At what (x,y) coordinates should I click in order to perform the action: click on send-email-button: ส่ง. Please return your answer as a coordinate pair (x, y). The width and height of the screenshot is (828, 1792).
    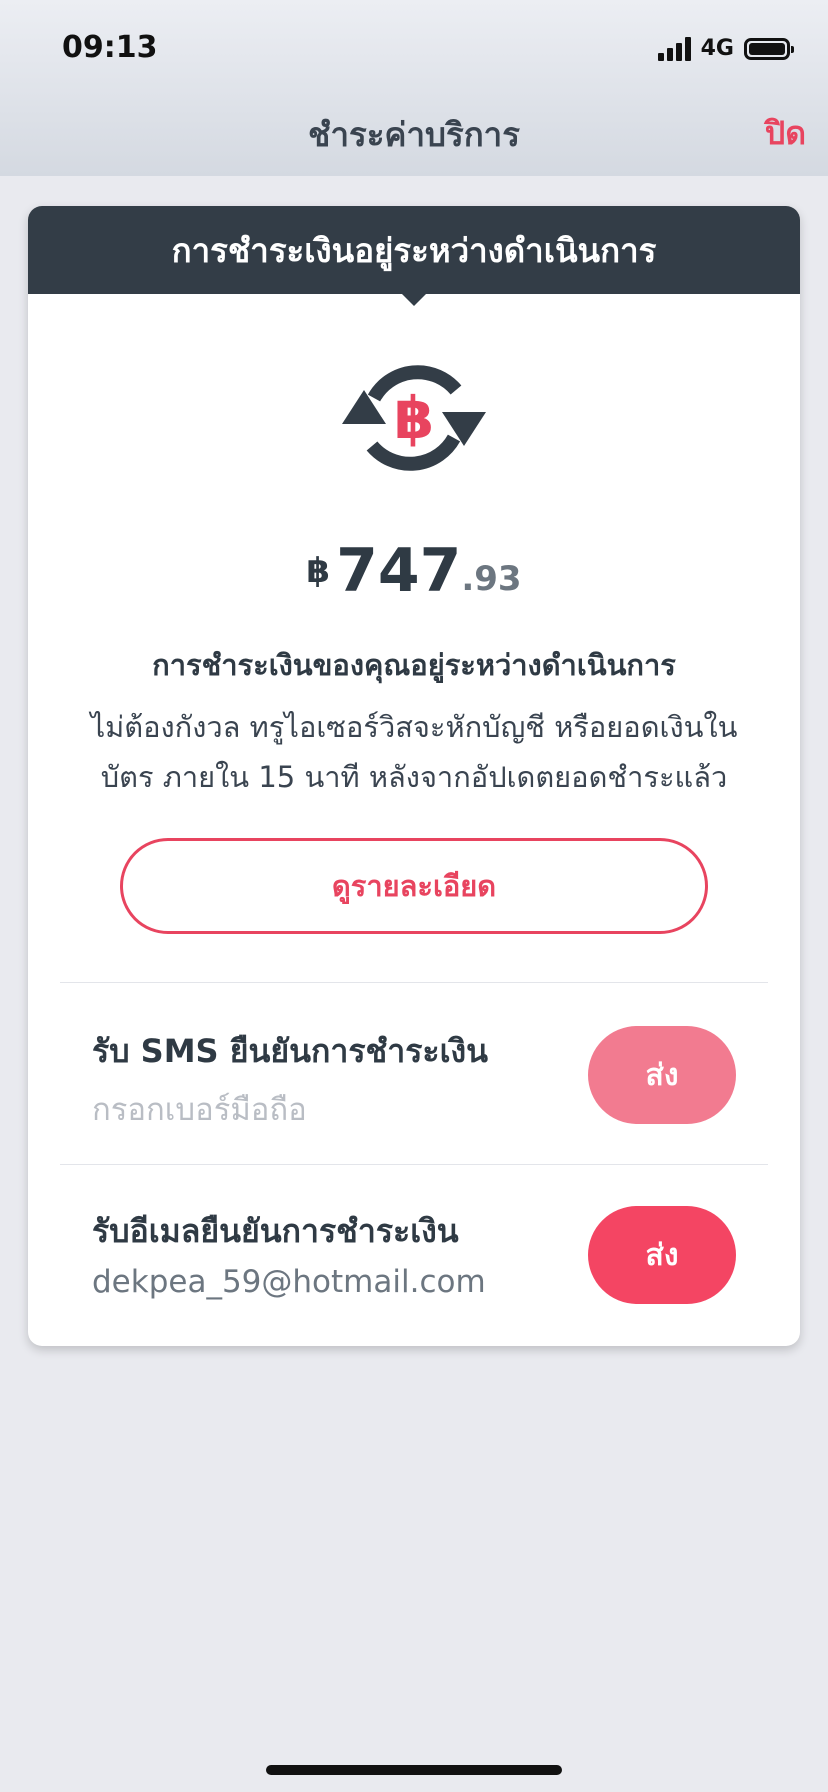
    Looking at the image, I should click on (662, 1255).